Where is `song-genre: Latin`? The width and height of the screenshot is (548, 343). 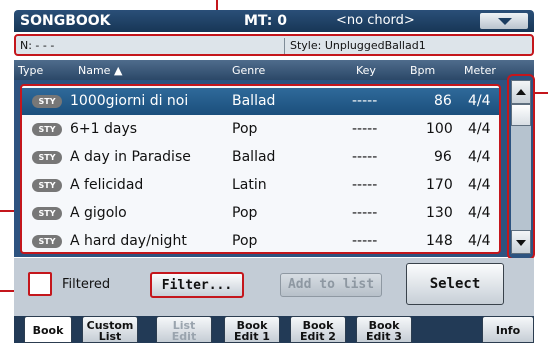 song-genre: Latin is located at coordinates (249, 185).